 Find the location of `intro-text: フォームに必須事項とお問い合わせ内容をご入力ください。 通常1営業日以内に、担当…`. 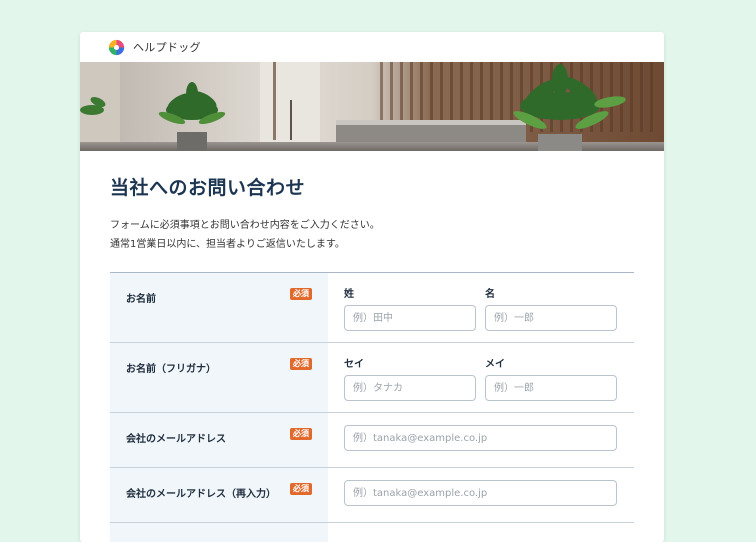

intro-text: フォームに必須事項とお問い合わせ内容をご入力ください。 通常1営業日以内に、担当… is located at coordinates (372, 235).